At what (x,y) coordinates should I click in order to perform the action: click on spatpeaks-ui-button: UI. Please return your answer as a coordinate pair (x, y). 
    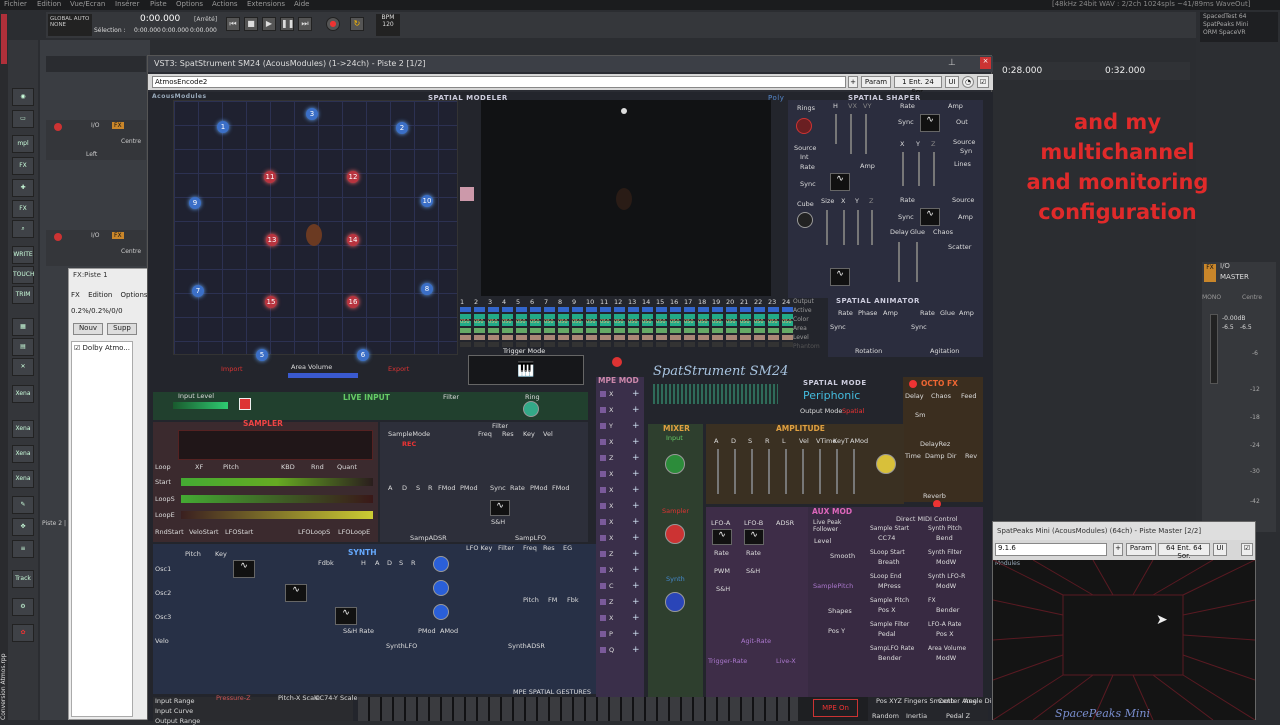
    Looking at the image, I should click on (1220, 549).